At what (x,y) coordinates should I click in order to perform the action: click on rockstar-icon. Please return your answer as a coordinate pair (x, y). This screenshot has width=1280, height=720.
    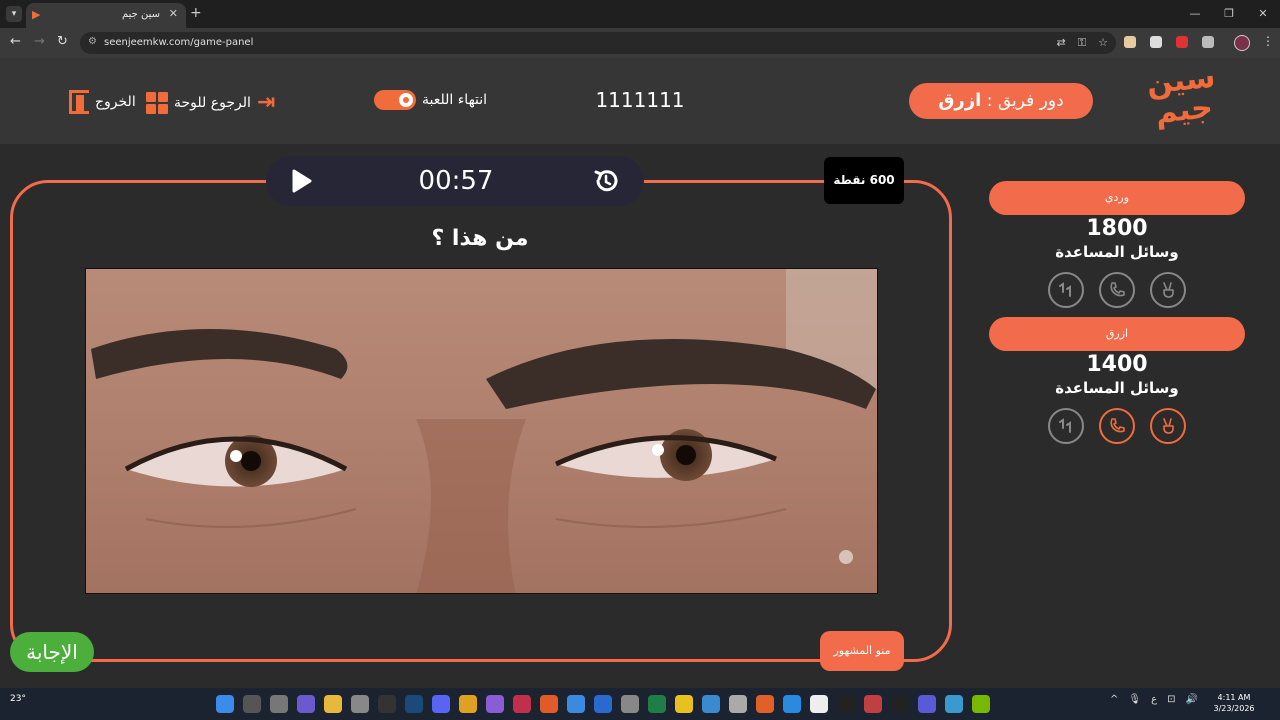
    Looking at the image, I should click on (468, 704).